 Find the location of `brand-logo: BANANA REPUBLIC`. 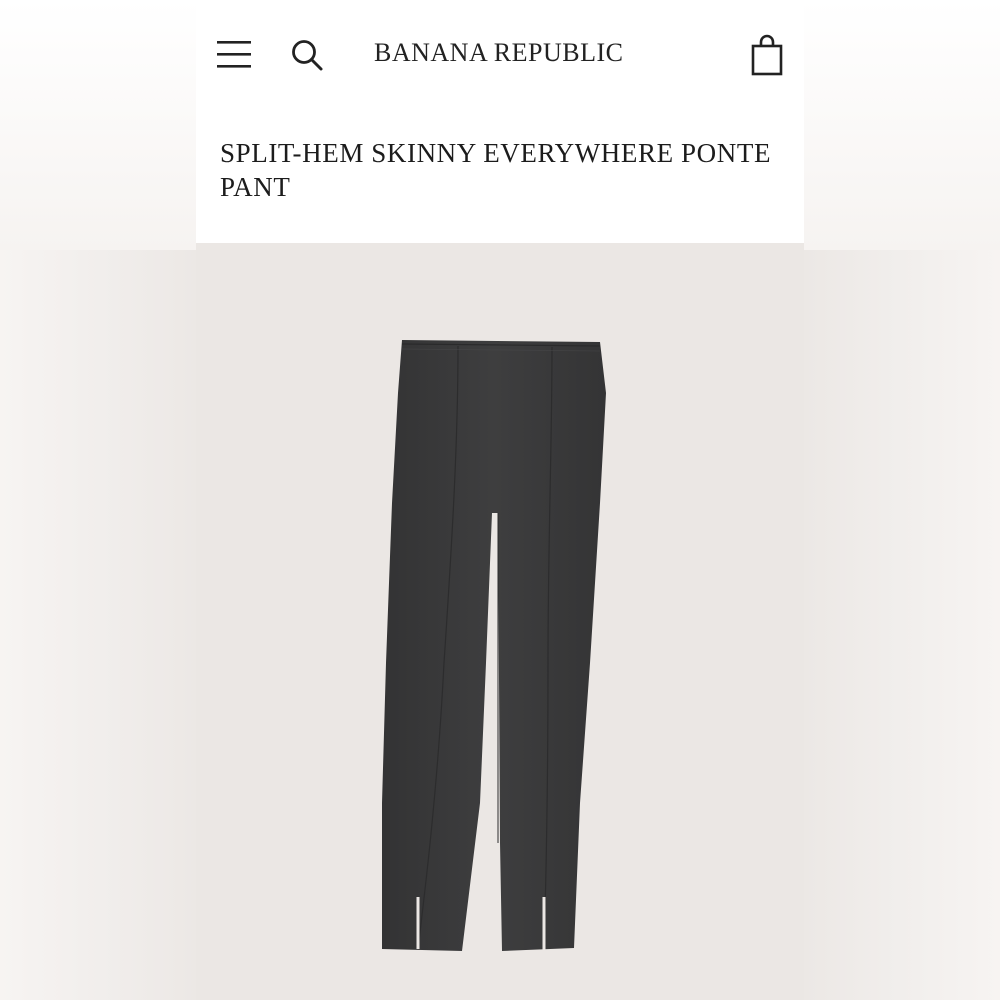

brand-logo: BANANA REPUBLIC is located at coordinates (498, 53).